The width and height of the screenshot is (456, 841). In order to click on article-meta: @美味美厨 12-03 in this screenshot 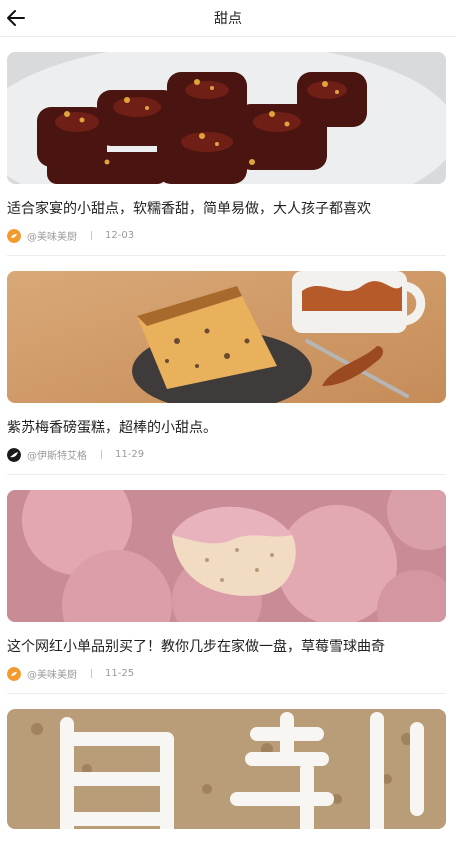, I will do `click(226, 235)`.